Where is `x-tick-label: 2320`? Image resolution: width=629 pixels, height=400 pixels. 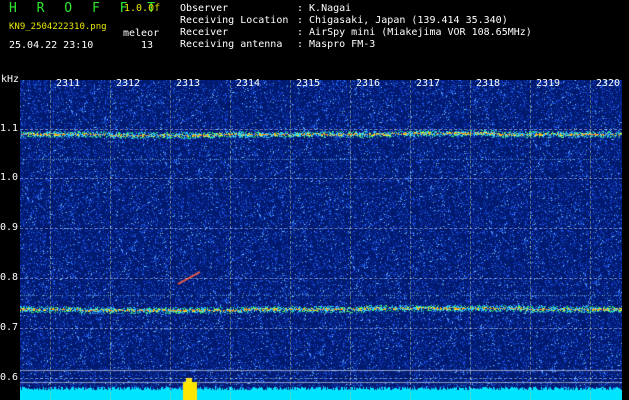 x-tick-label: 2320 is located at coordinates (608, 83).